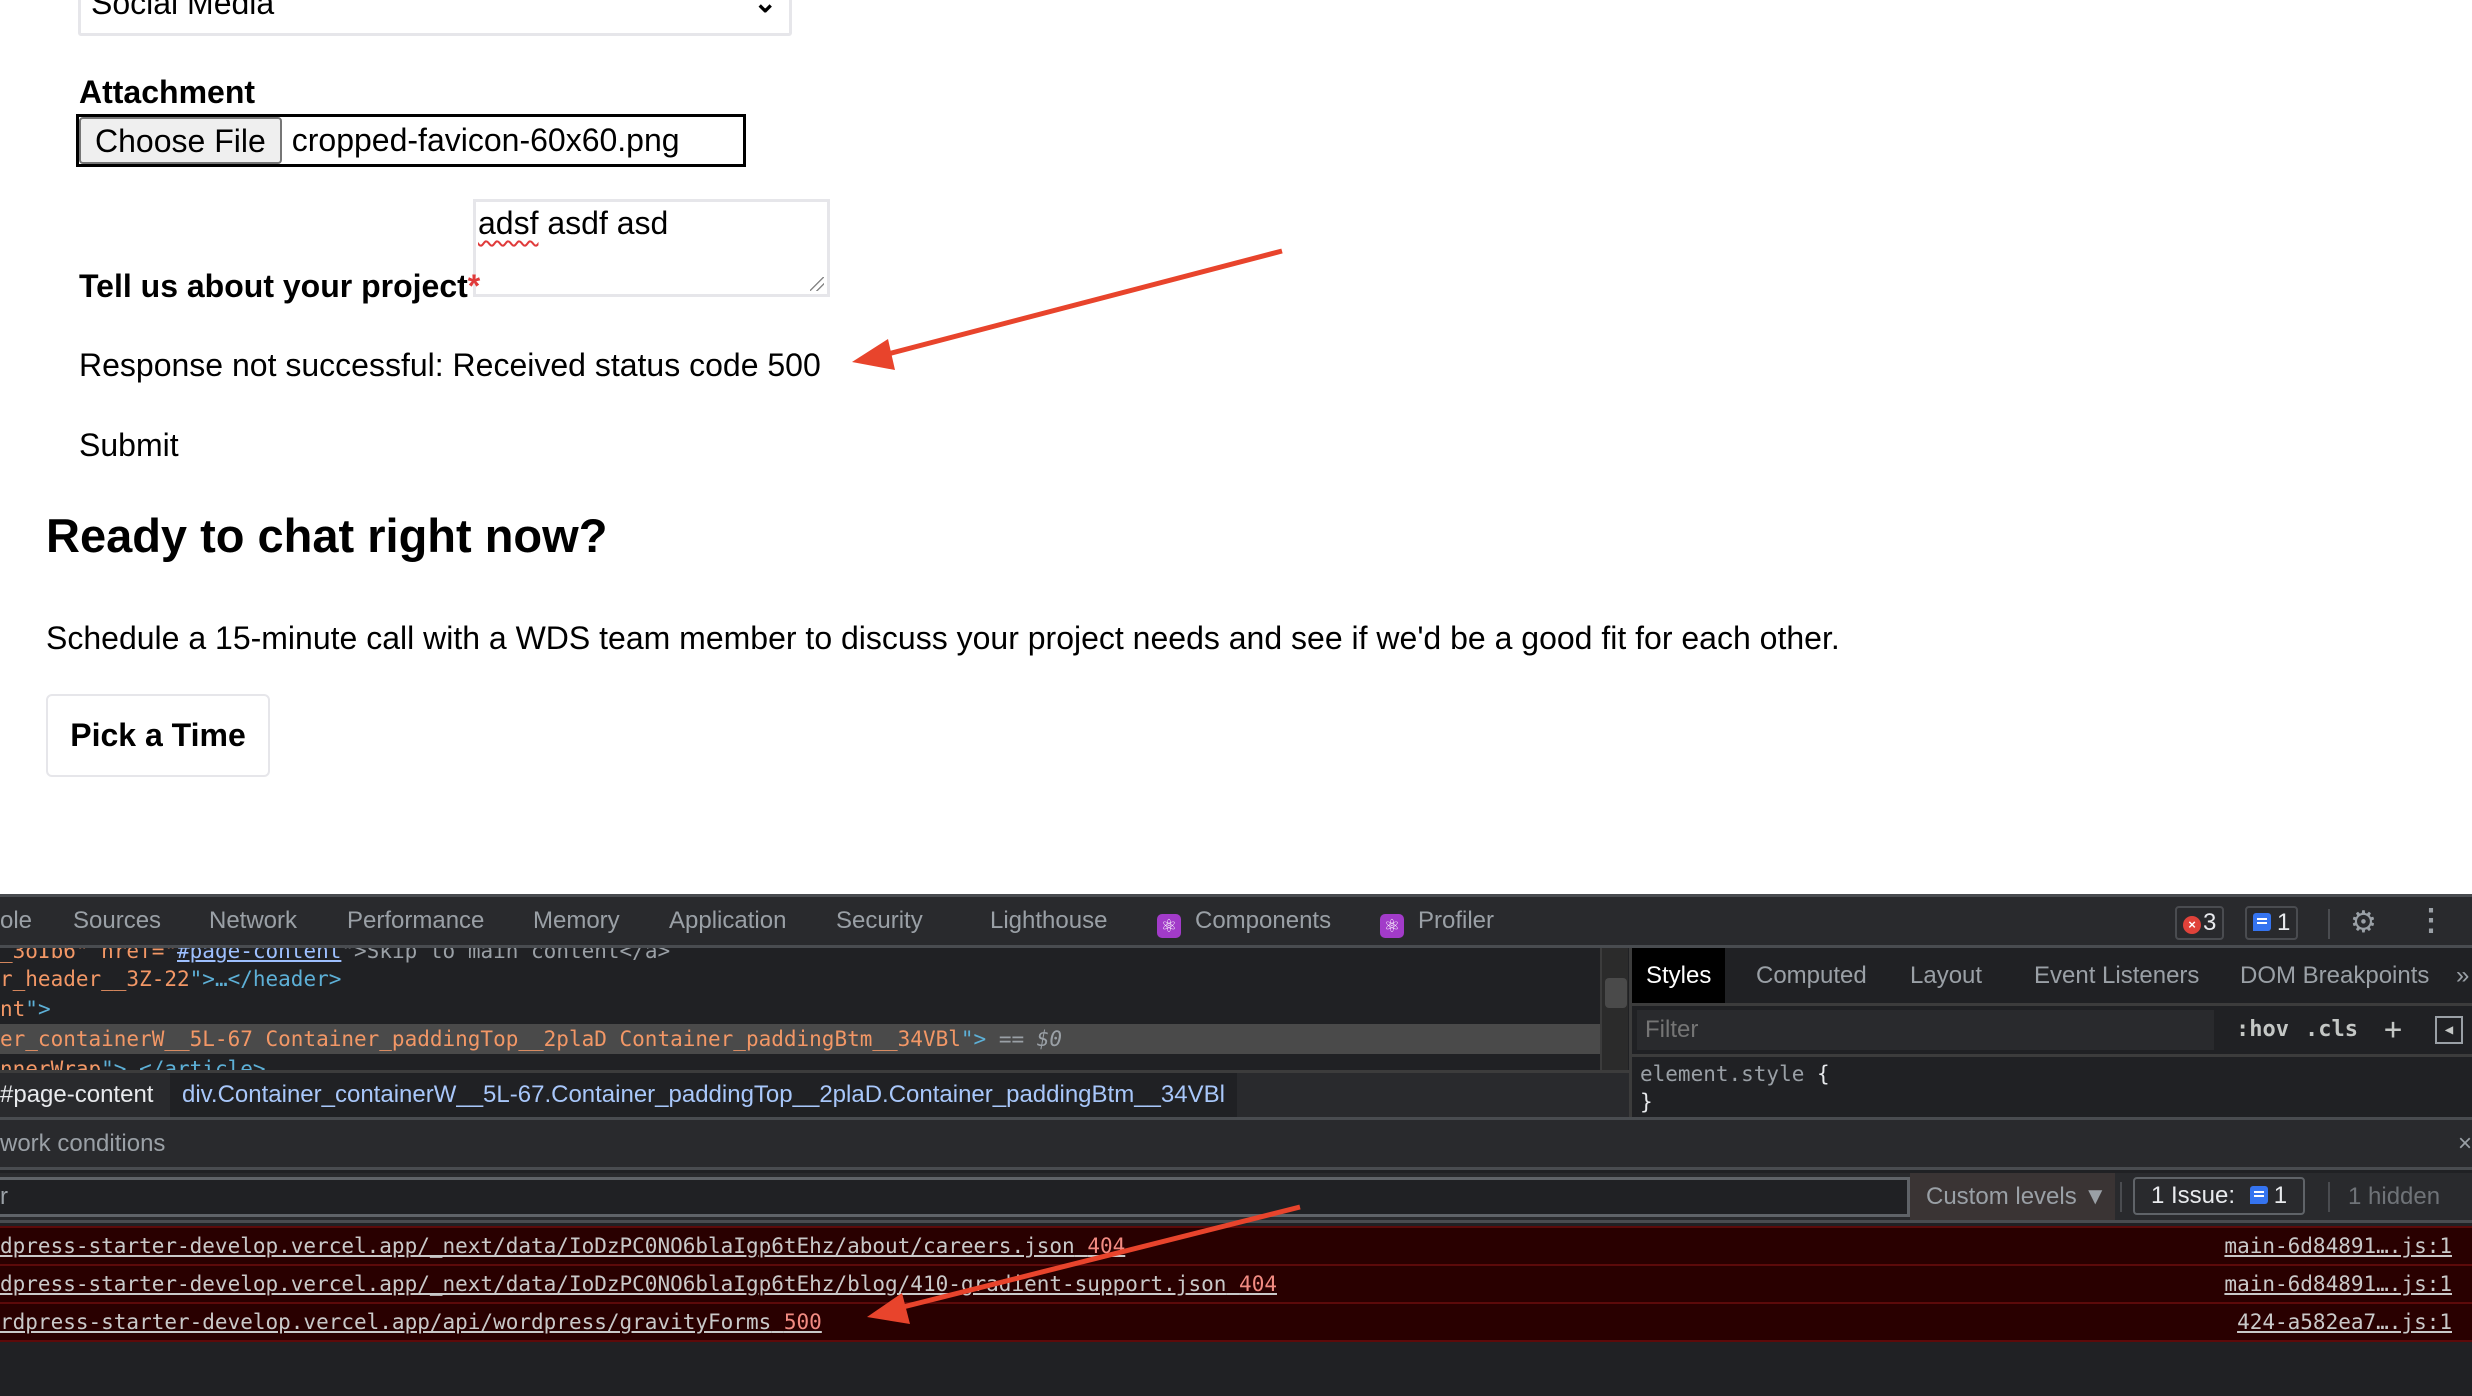  Describe the element at coordinates (1946, 975) in the screenshot. I see `tab-layout: Layout` at that location.